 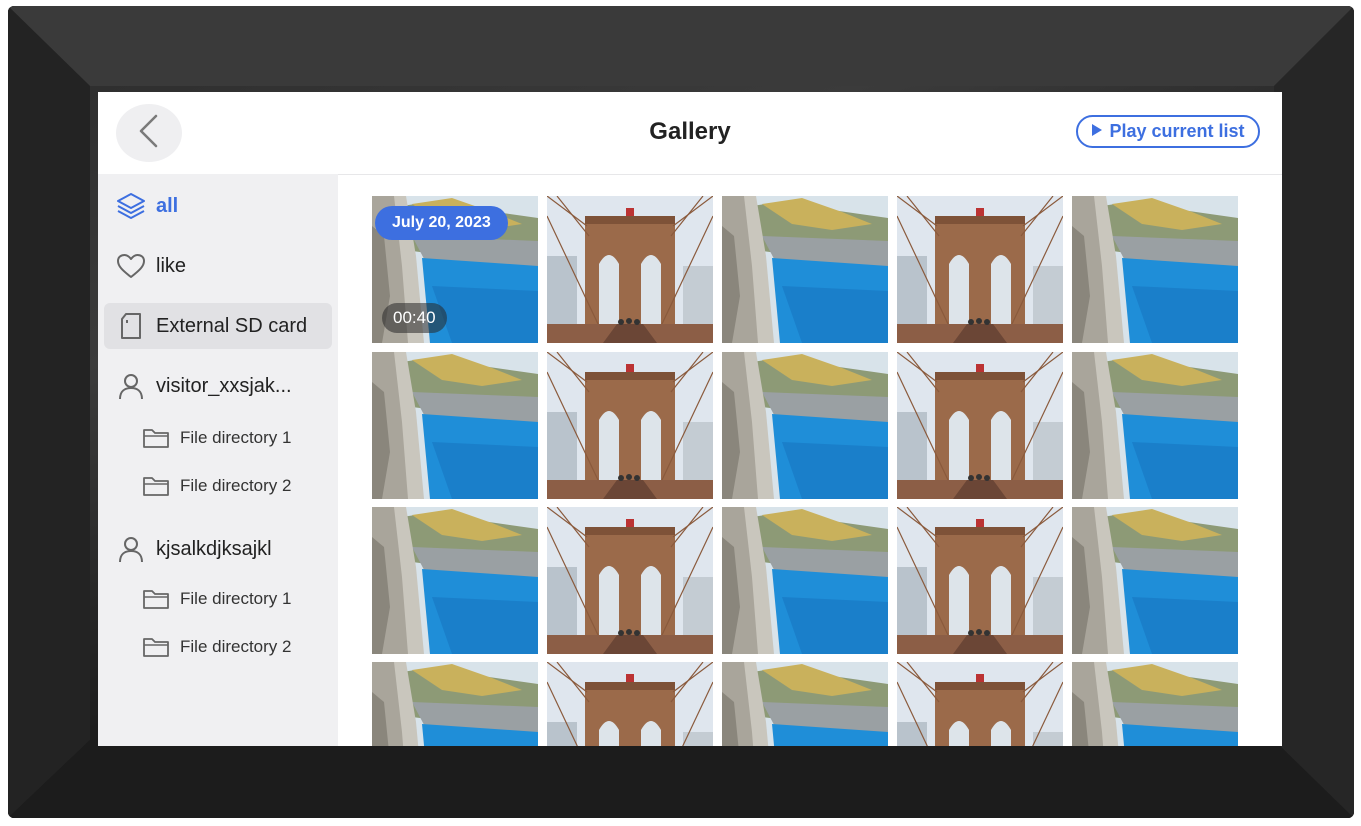 I want to click on sidebar-item-kjsalkdjksajkl: kjsalkdjksajkl, so click(x=218, y=549).